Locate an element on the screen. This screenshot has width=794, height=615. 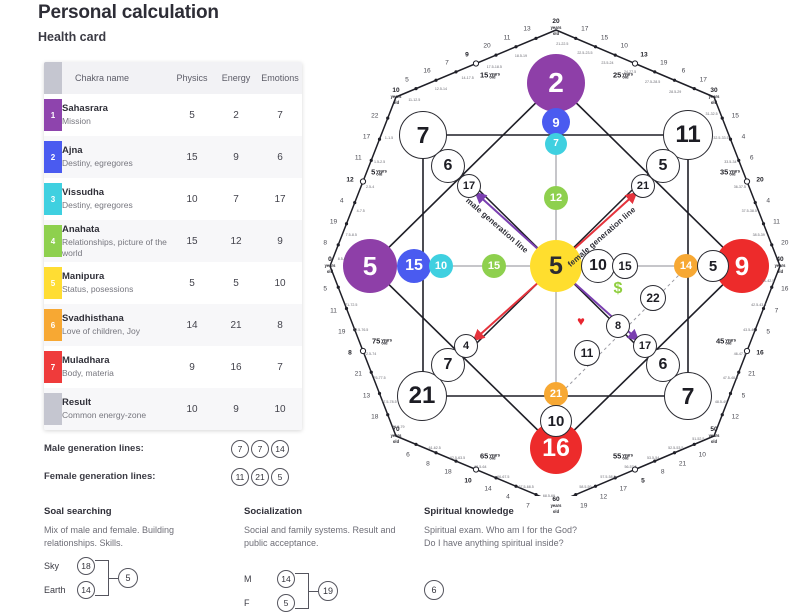
edge-tick-number: 4 is located at coordinates (508, 497).